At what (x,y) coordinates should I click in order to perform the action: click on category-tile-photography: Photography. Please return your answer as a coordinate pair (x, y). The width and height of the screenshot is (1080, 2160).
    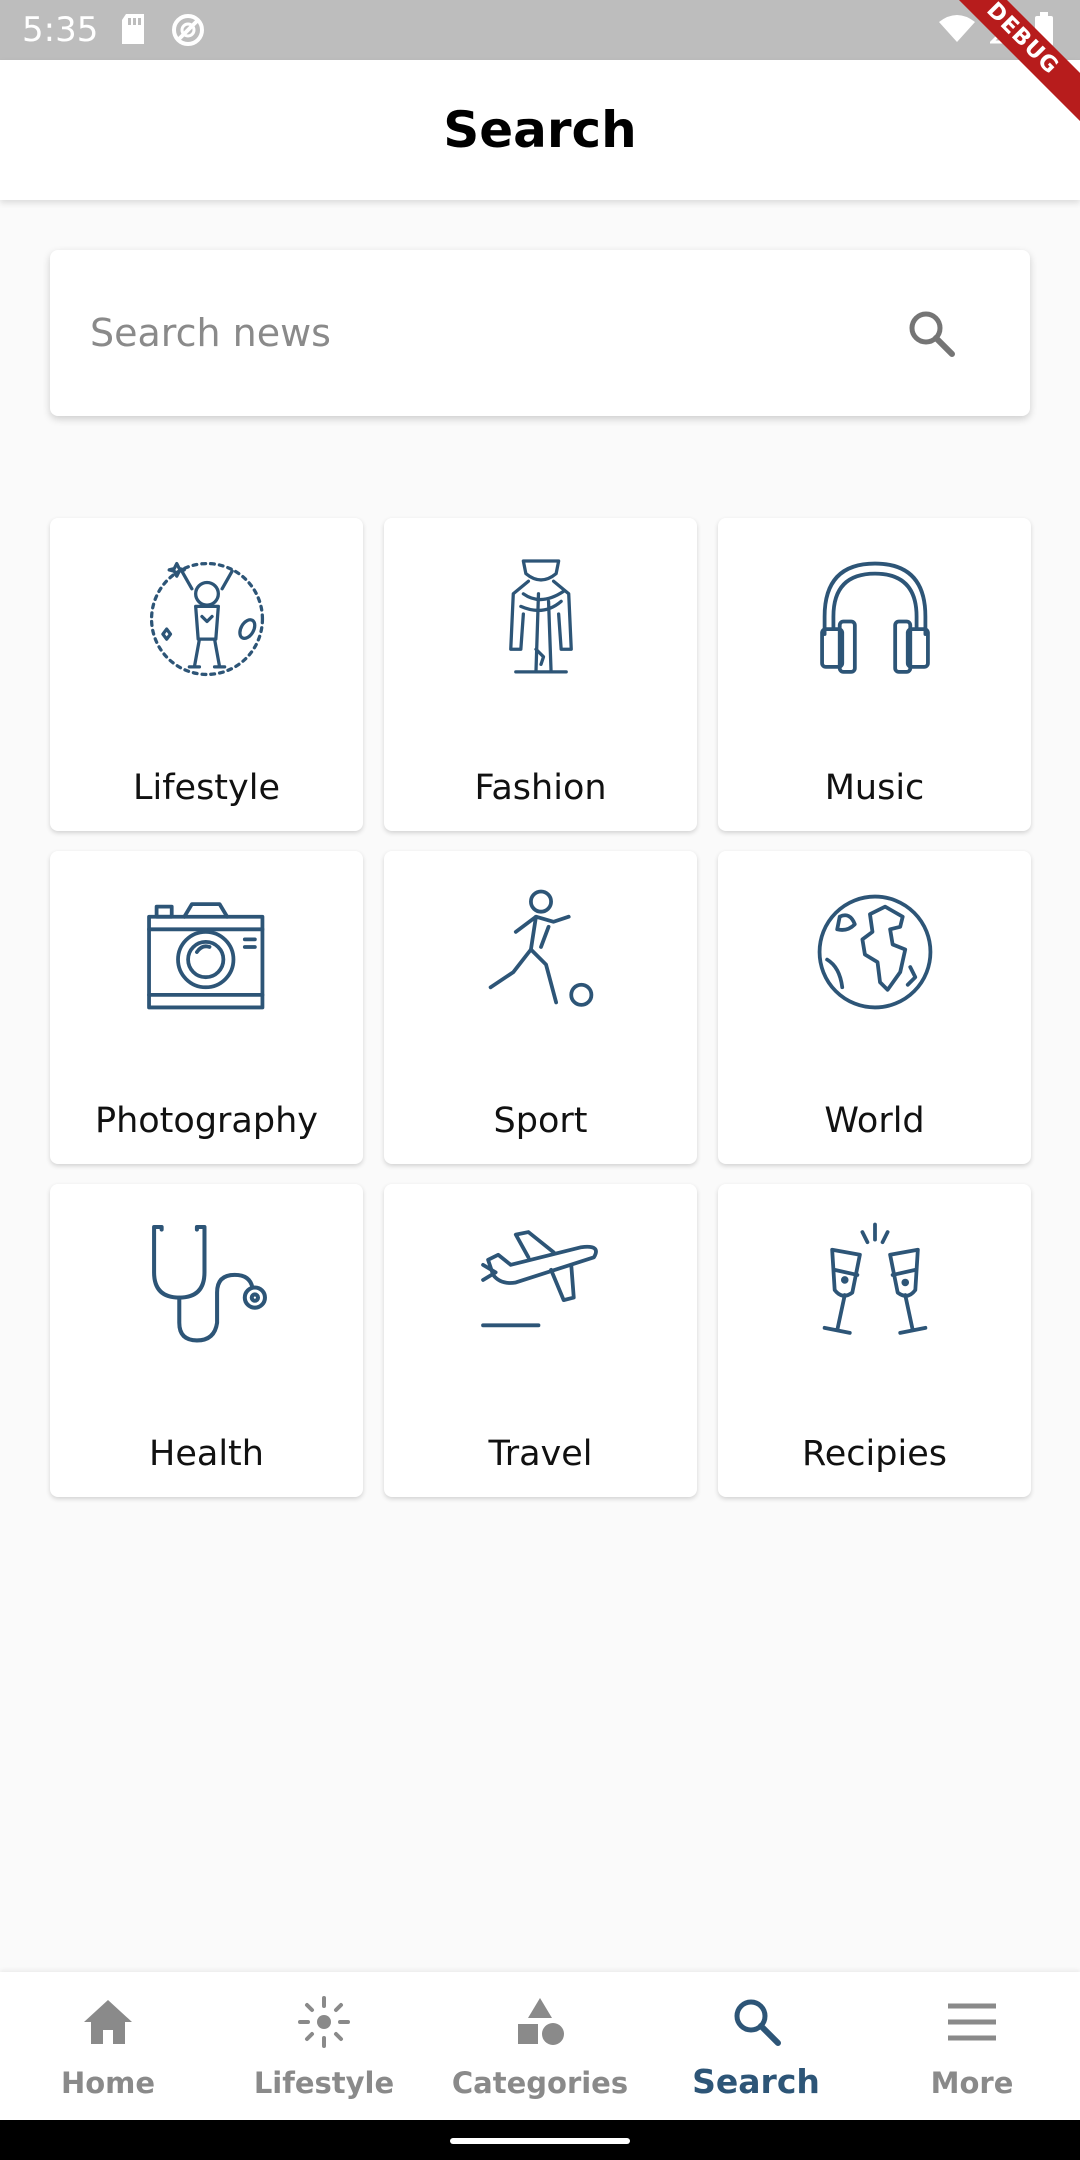
    Looking at the image, I should click on (206, 1007).